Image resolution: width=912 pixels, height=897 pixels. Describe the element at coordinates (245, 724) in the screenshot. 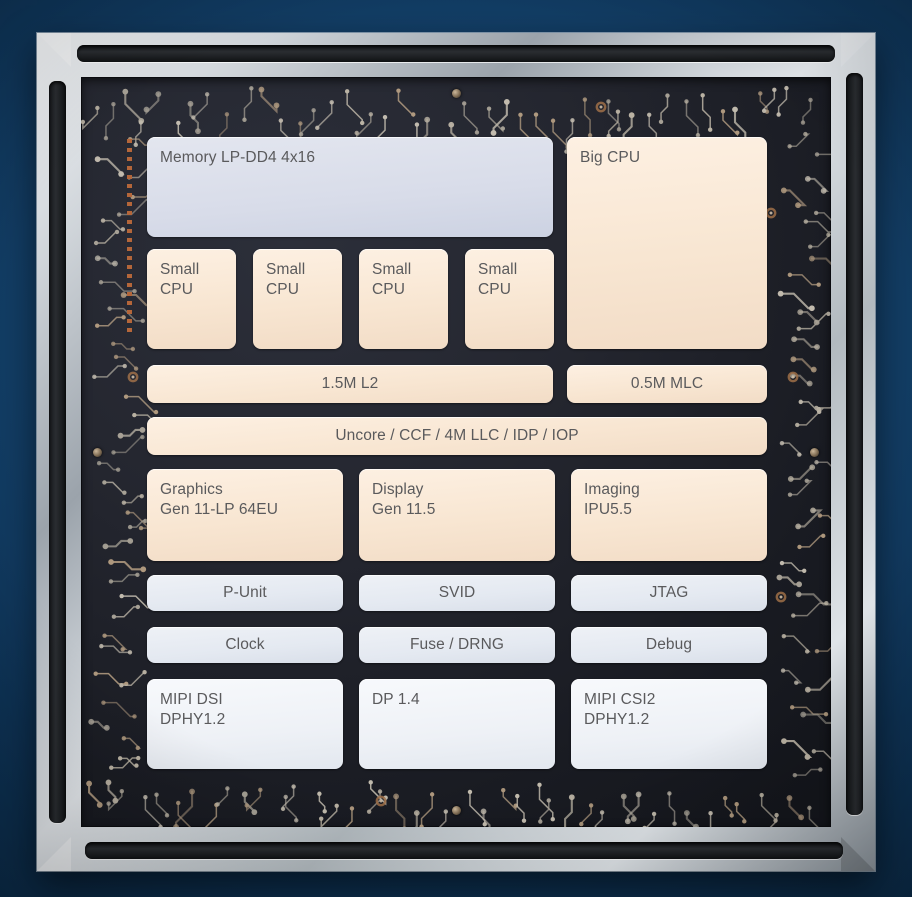

I see `block-mipi-dsi: MIPI DSI DPHY1.2` at that location.